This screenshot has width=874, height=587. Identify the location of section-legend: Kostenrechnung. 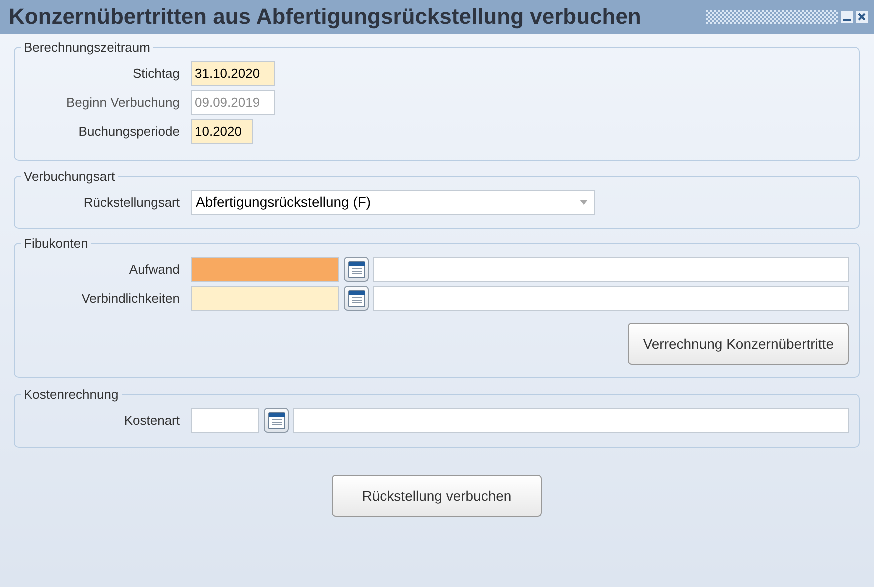
(71, 394).